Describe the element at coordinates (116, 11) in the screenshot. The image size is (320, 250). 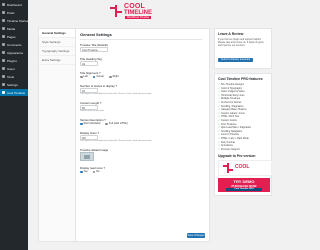
I see `timeline-logo-icon` at that location.